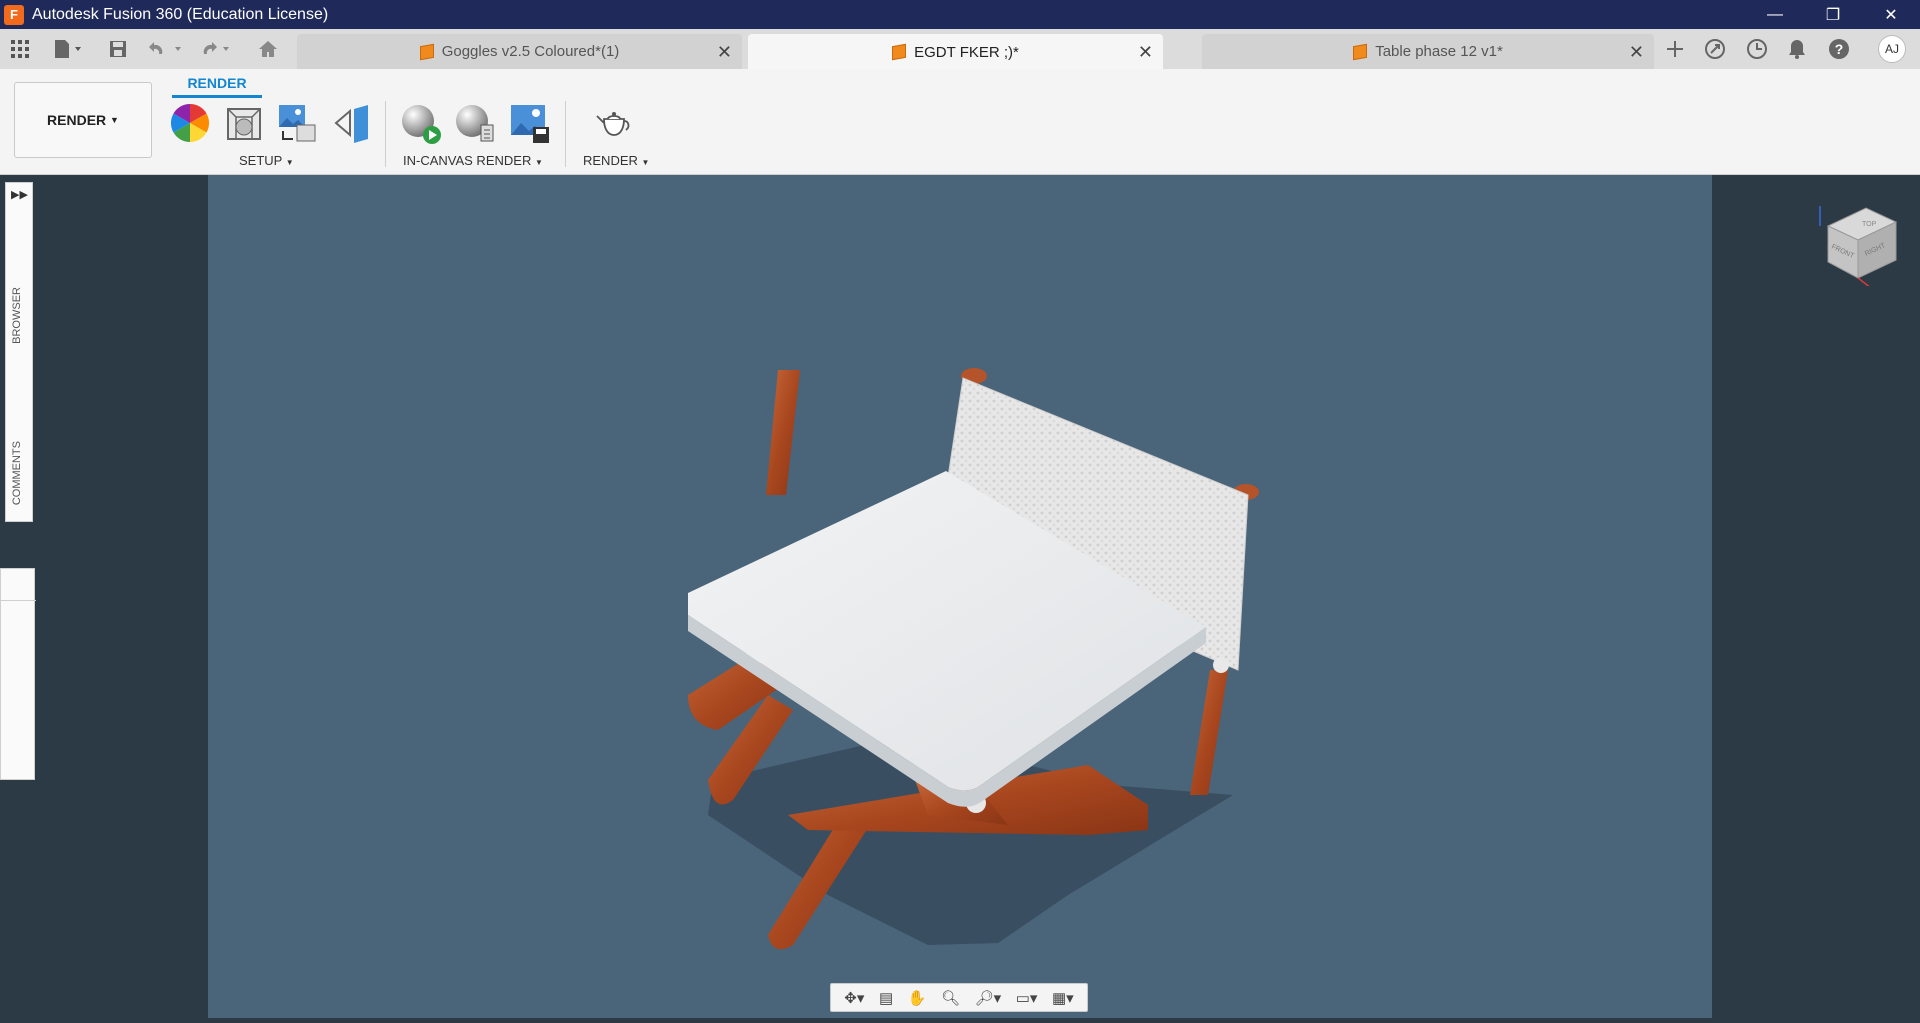  Describe the element at coordinates (14, 14) in the screenshot. I see `fusion-app-icon: F` at that location.